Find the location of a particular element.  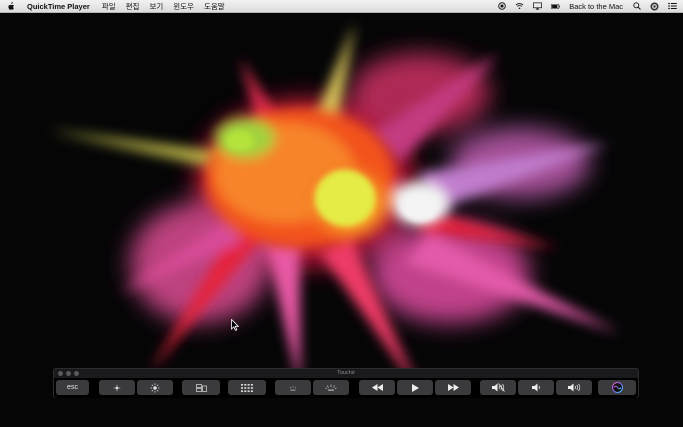

rewind-icon is located at coordinates (377, 387).